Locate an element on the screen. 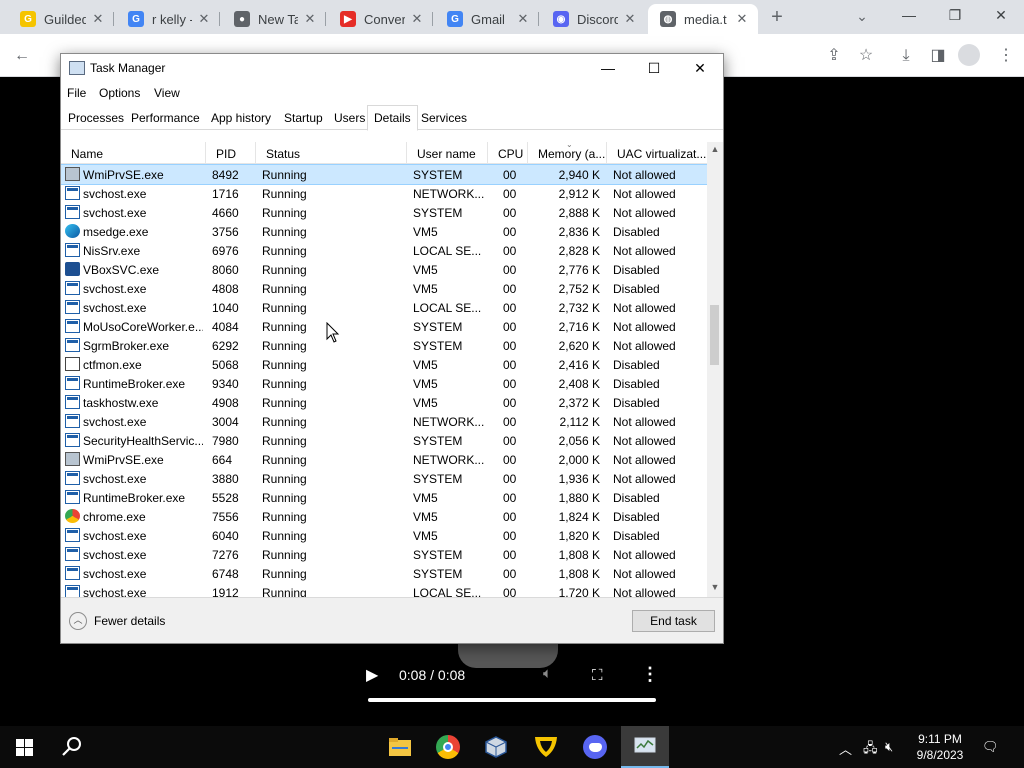  fewer-details-link: Fewer details is located at coordinates (129, 621).